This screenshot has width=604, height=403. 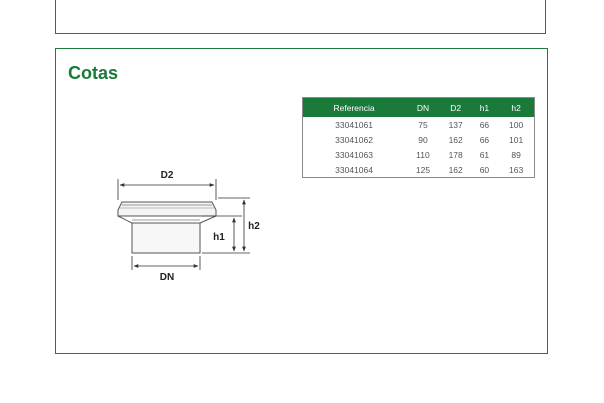 What do you see at coordinates (455, 124) in the screenshot?
I see `cell-d2: 137` at bounding box center [455, 124].